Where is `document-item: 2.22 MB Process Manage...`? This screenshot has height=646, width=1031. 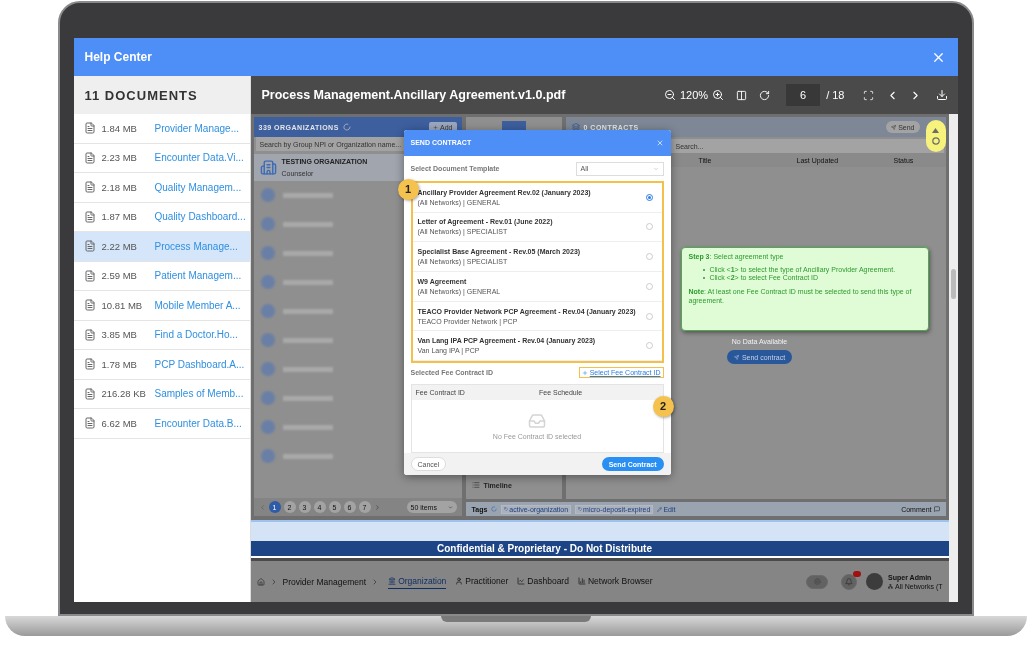 document-item: 2.22 MB Process Manage... is located at coordinates (161, 247).